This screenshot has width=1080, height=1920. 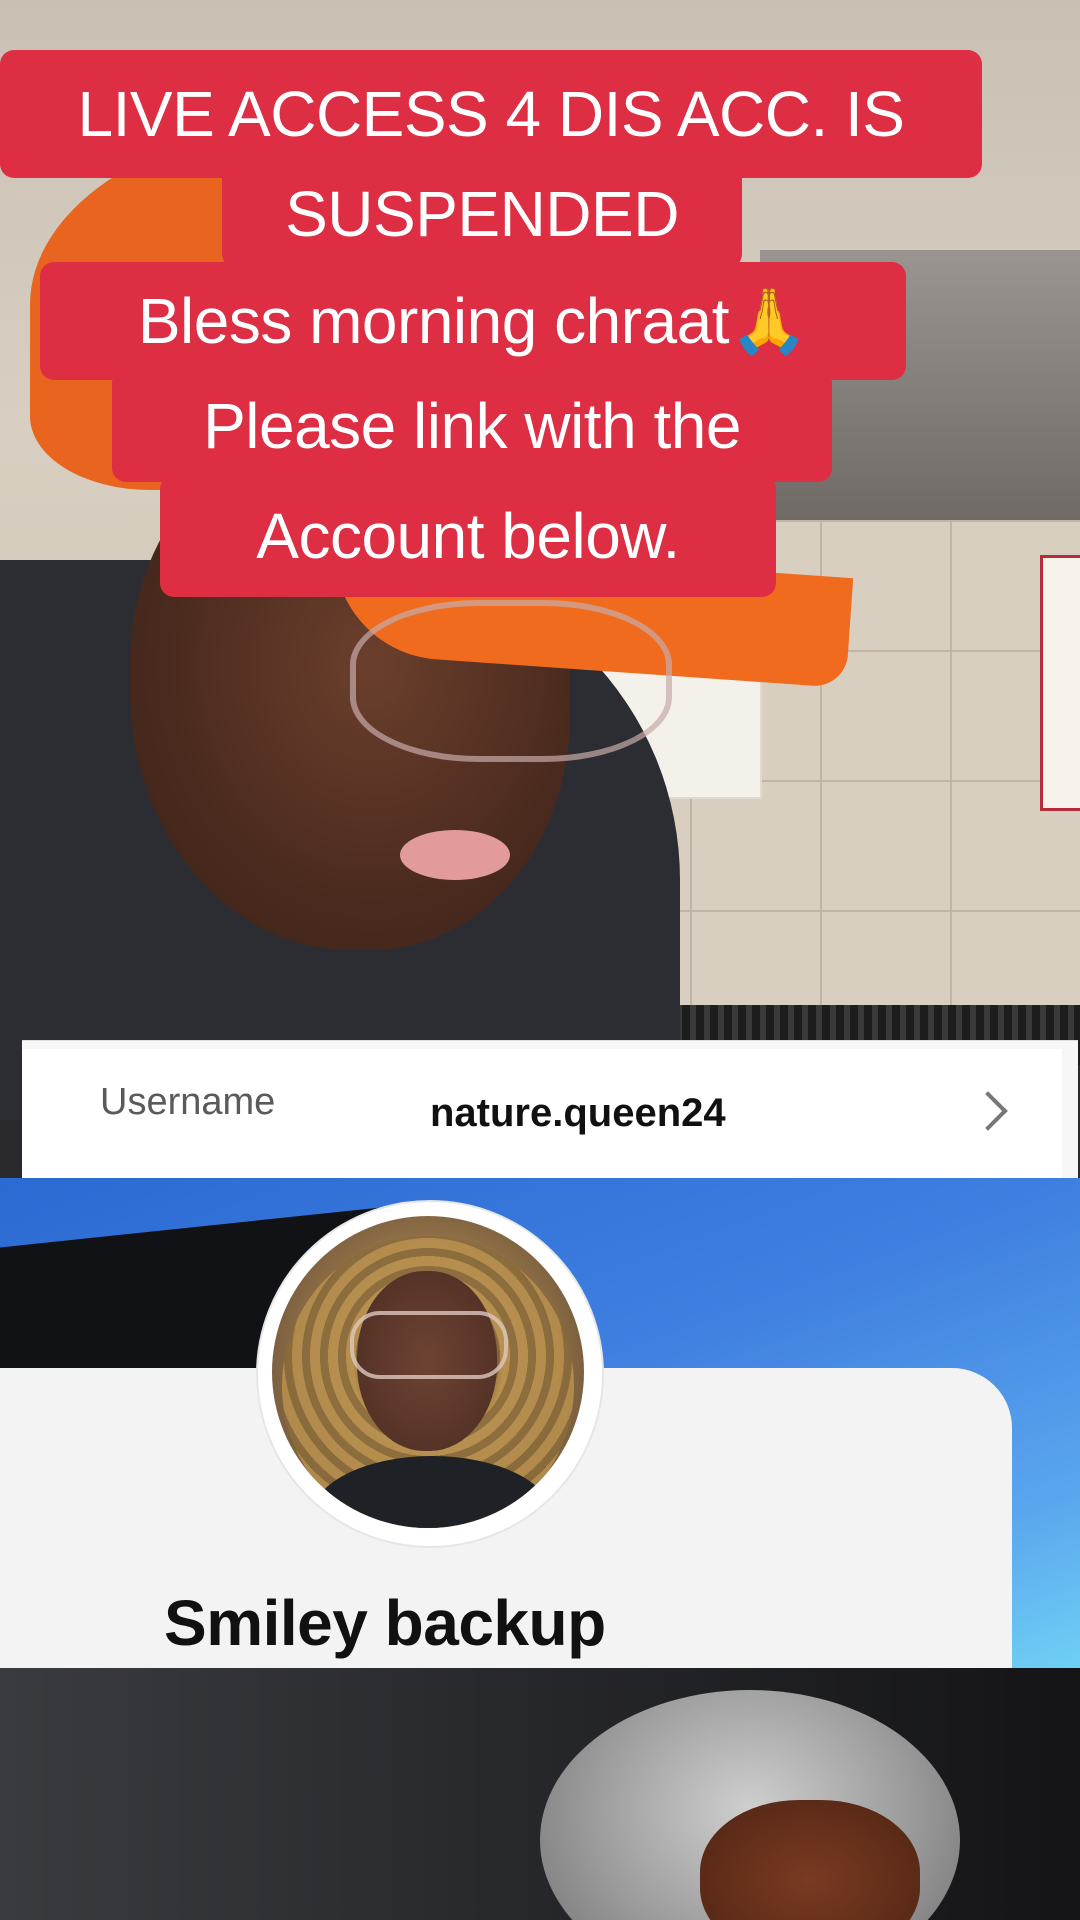 What do you see at coordinates (1060, 683) in the screenshot?
I see `wall-poster-right` at bounding box center [1060, 683].